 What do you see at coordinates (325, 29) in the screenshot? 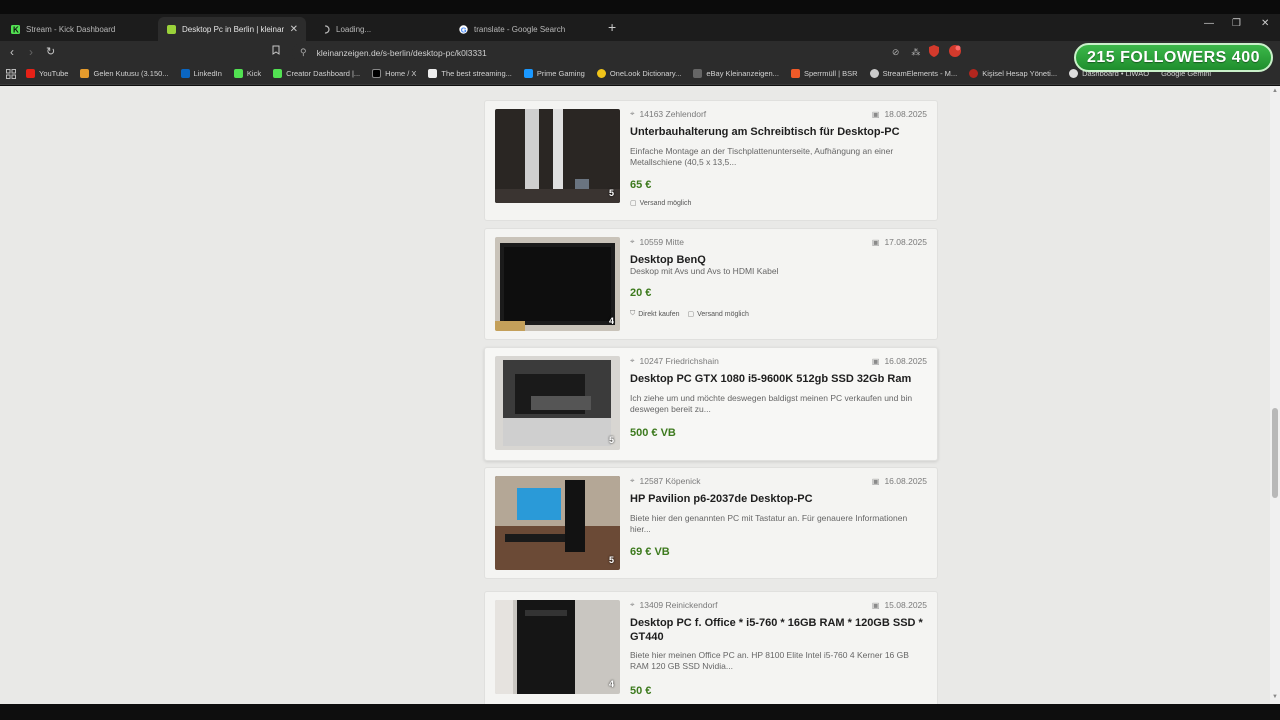
I see `loading-icon` at bounding box center [325, 29].